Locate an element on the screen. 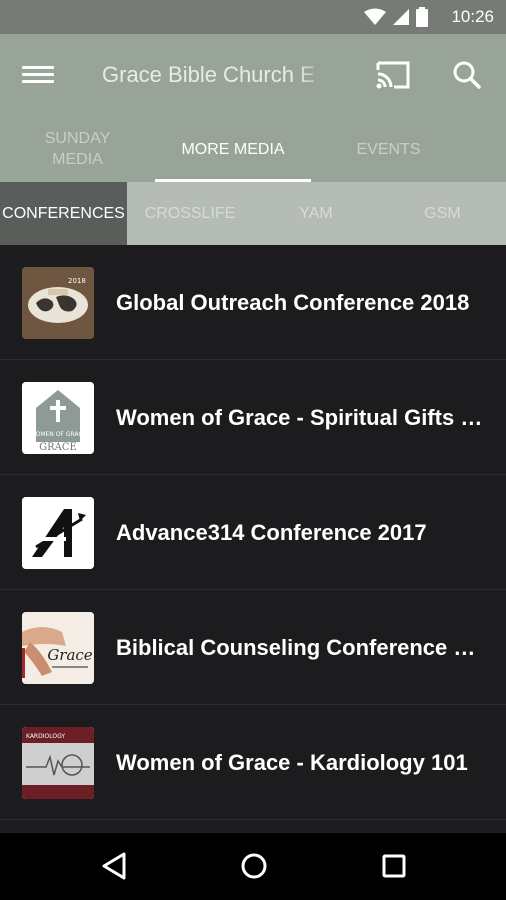 This screenshot has width=506, height=900. sub-tabs: CONFERENCES CROSSLIFE YAM GSM is located at coordinates (253, 213).